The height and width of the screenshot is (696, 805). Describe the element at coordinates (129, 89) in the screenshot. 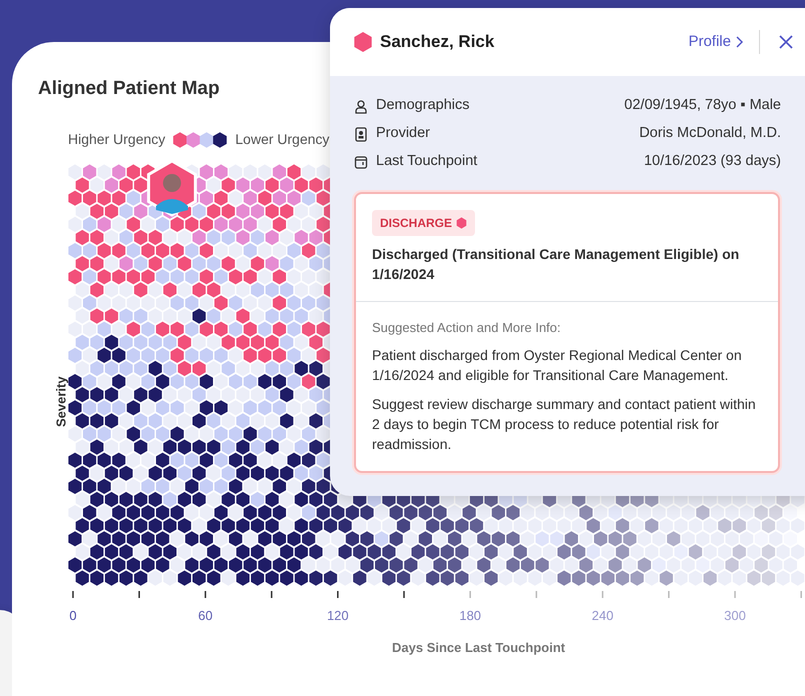

I see `map-title: Aligned Patient Map` at that location.